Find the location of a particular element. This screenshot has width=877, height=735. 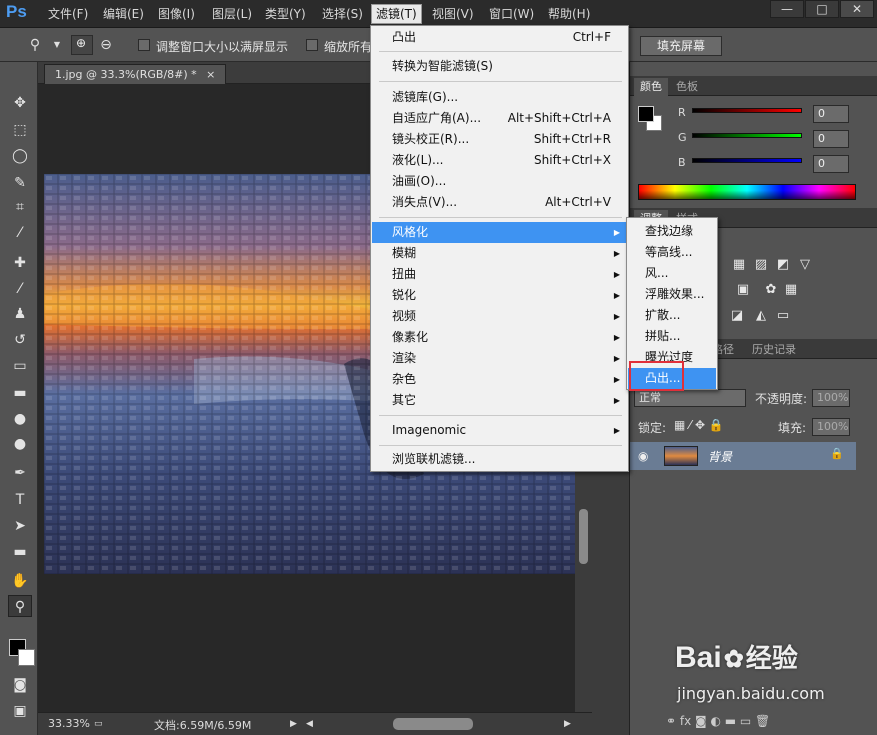

b-slider is located at coordinates (747, 160).